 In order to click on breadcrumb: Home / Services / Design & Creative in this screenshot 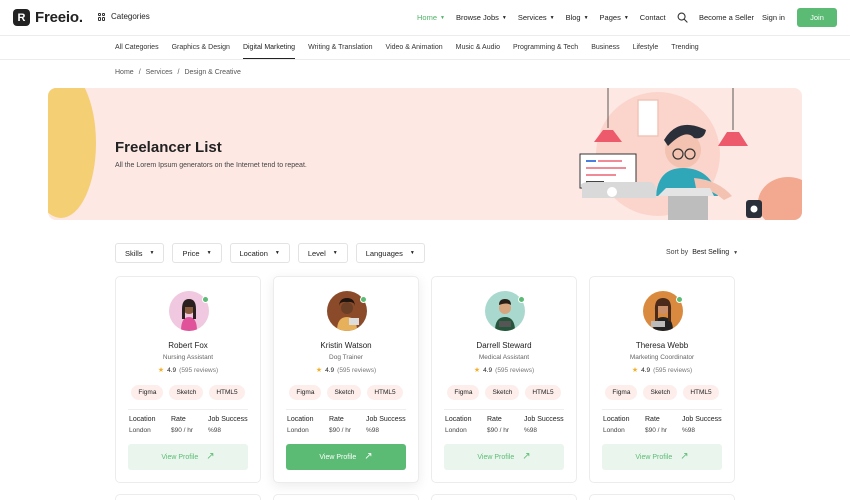, I will do `click(178, 72)`.